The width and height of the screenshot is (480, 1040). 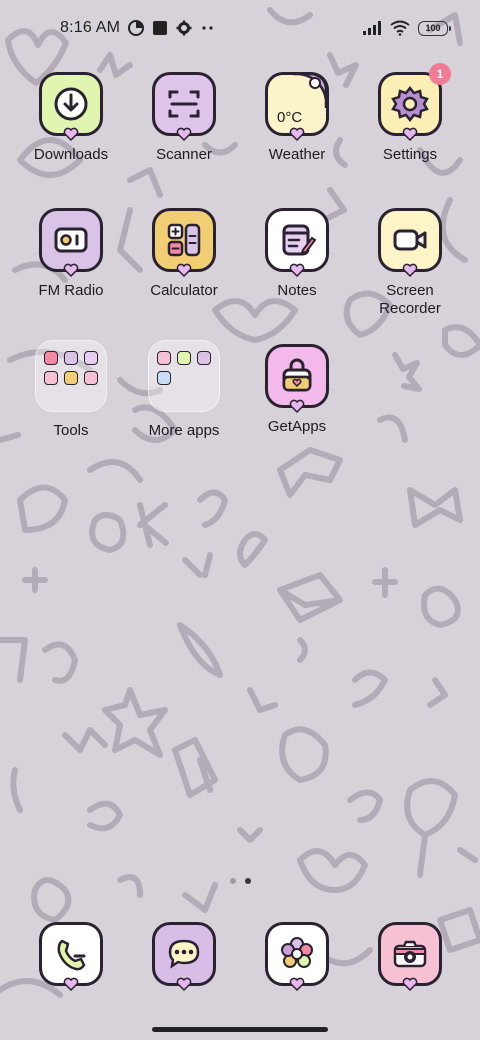 I want to click on notification-badge: 1, so click(x=440, y=74).